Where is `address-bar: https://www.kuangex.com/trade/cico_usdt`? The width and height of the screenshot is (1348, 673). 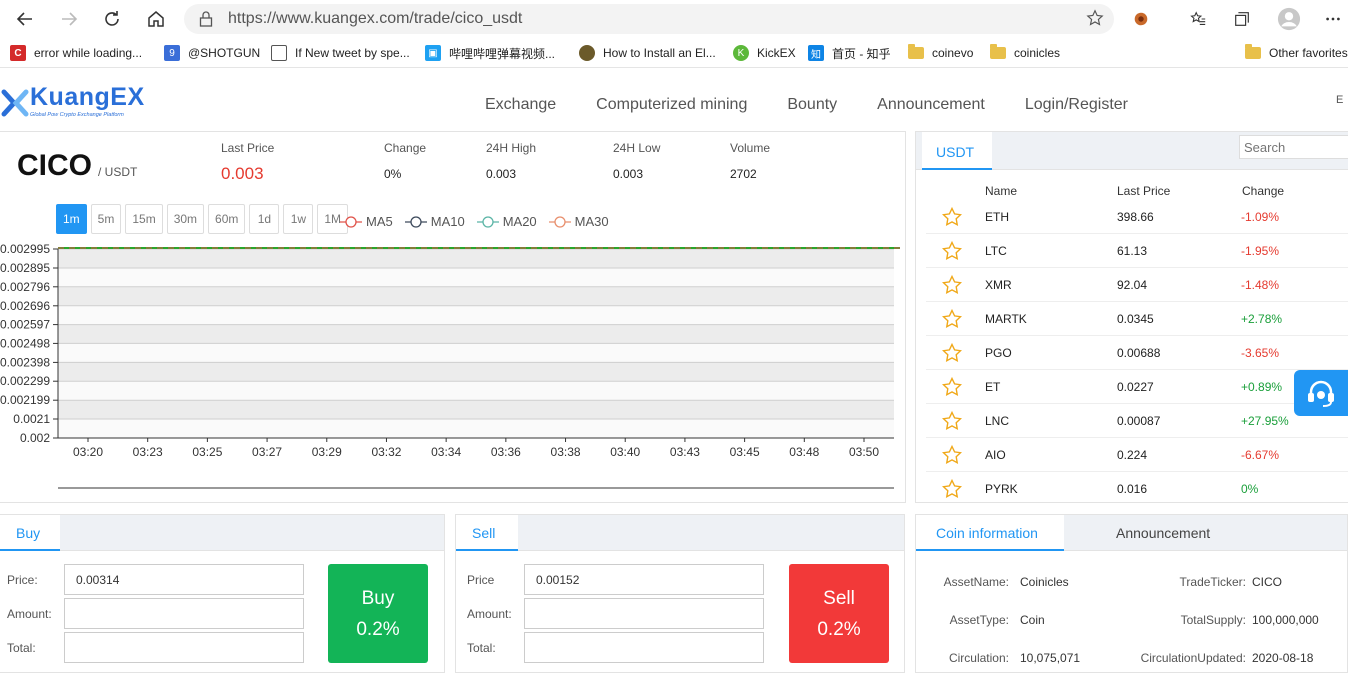
address-bar: https://www.kuangex.com/trade/cico_usdt is located at coordinates (649, 19).